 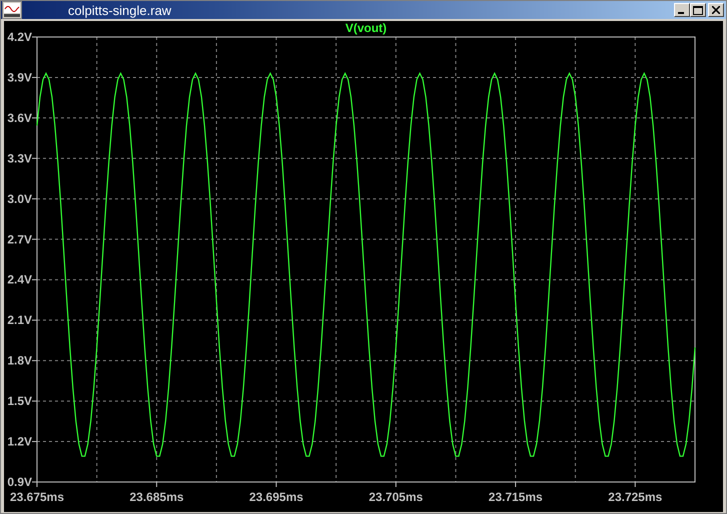 What do you see at coordinates (19, 279) in the screenshot?
I see `axis-label: 2.4V` at bounding box center [19, 279].